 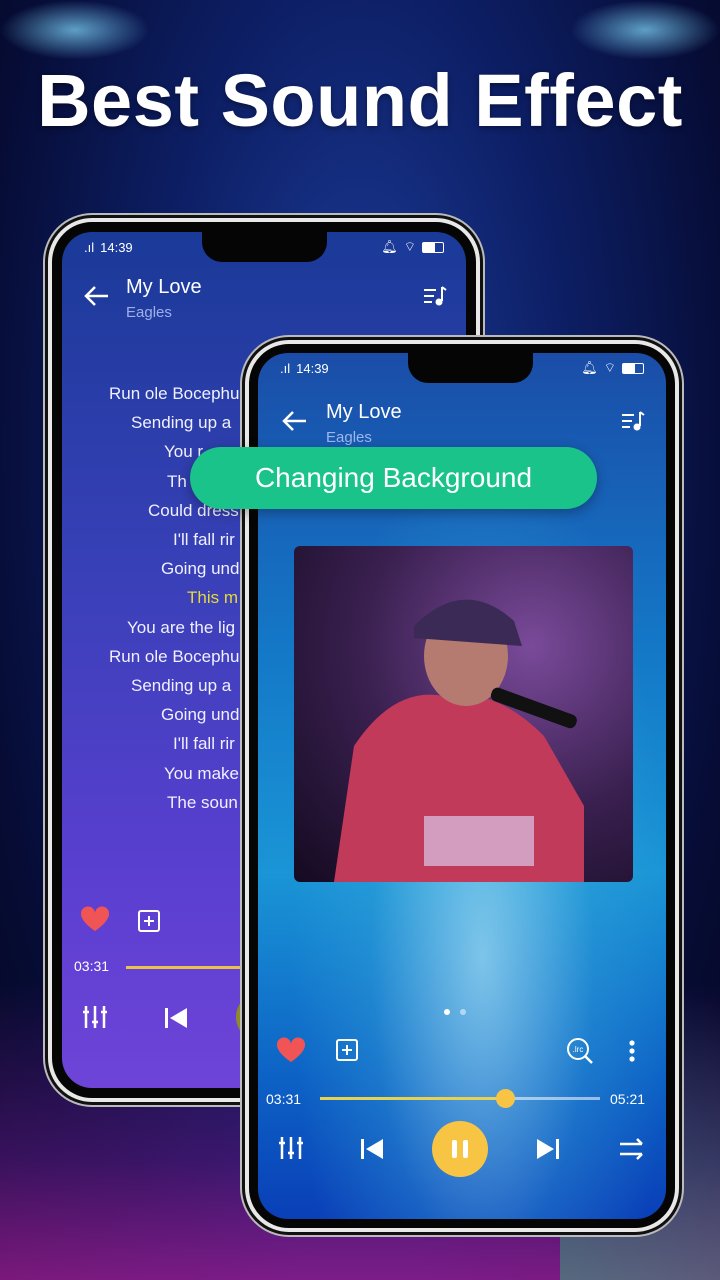 I want to click on more-options-button, so click(x=632, y=1051).